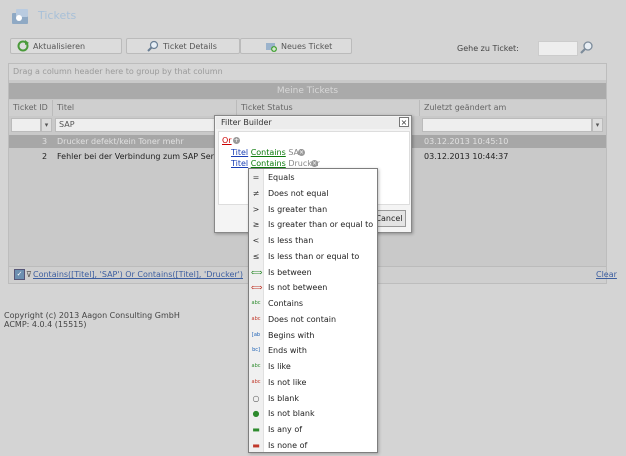 The height and width of the screenshot is (456, 626). I want to click on menu-item: [ab Begins with, so click(313, 335).